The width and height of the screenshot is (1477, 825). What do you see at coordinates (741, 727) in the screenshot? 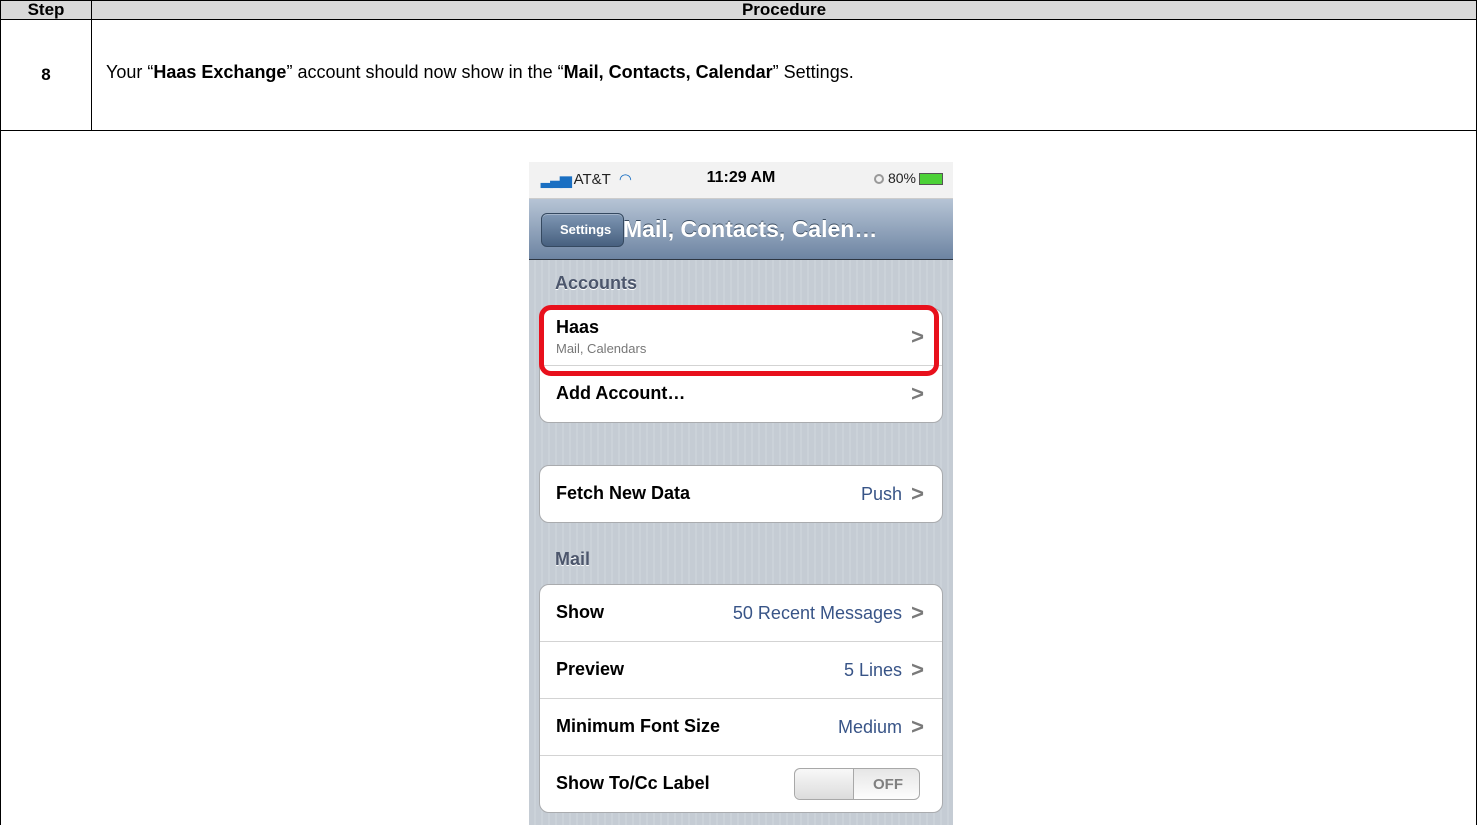
I see `min-font-size-row: Minimum Font Size Medium >` at bounding box center [741, 727].